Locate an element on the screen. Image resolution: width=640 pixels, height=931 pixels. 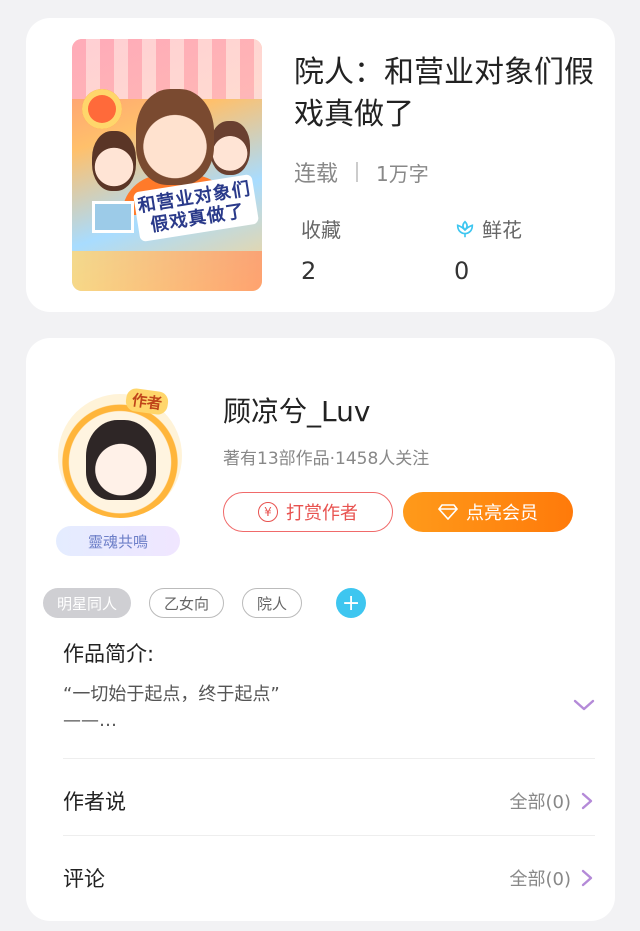
author-avatar-frame: 作者 is located at coordinates (122, 451).